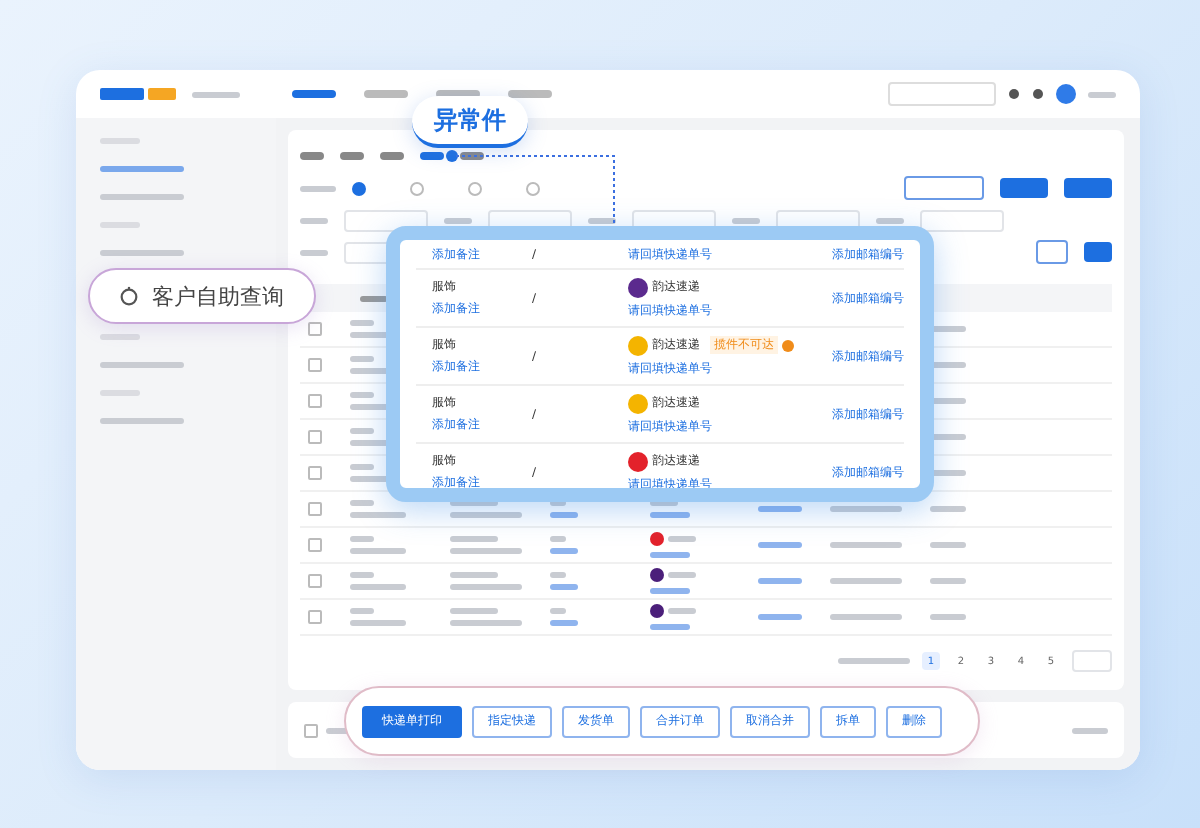 The height and width of the screenshot is (828, 1200). Describe the element at coordinates (470, 122) in the screenshot. I see `highlight-tab: 异常件` at that location.